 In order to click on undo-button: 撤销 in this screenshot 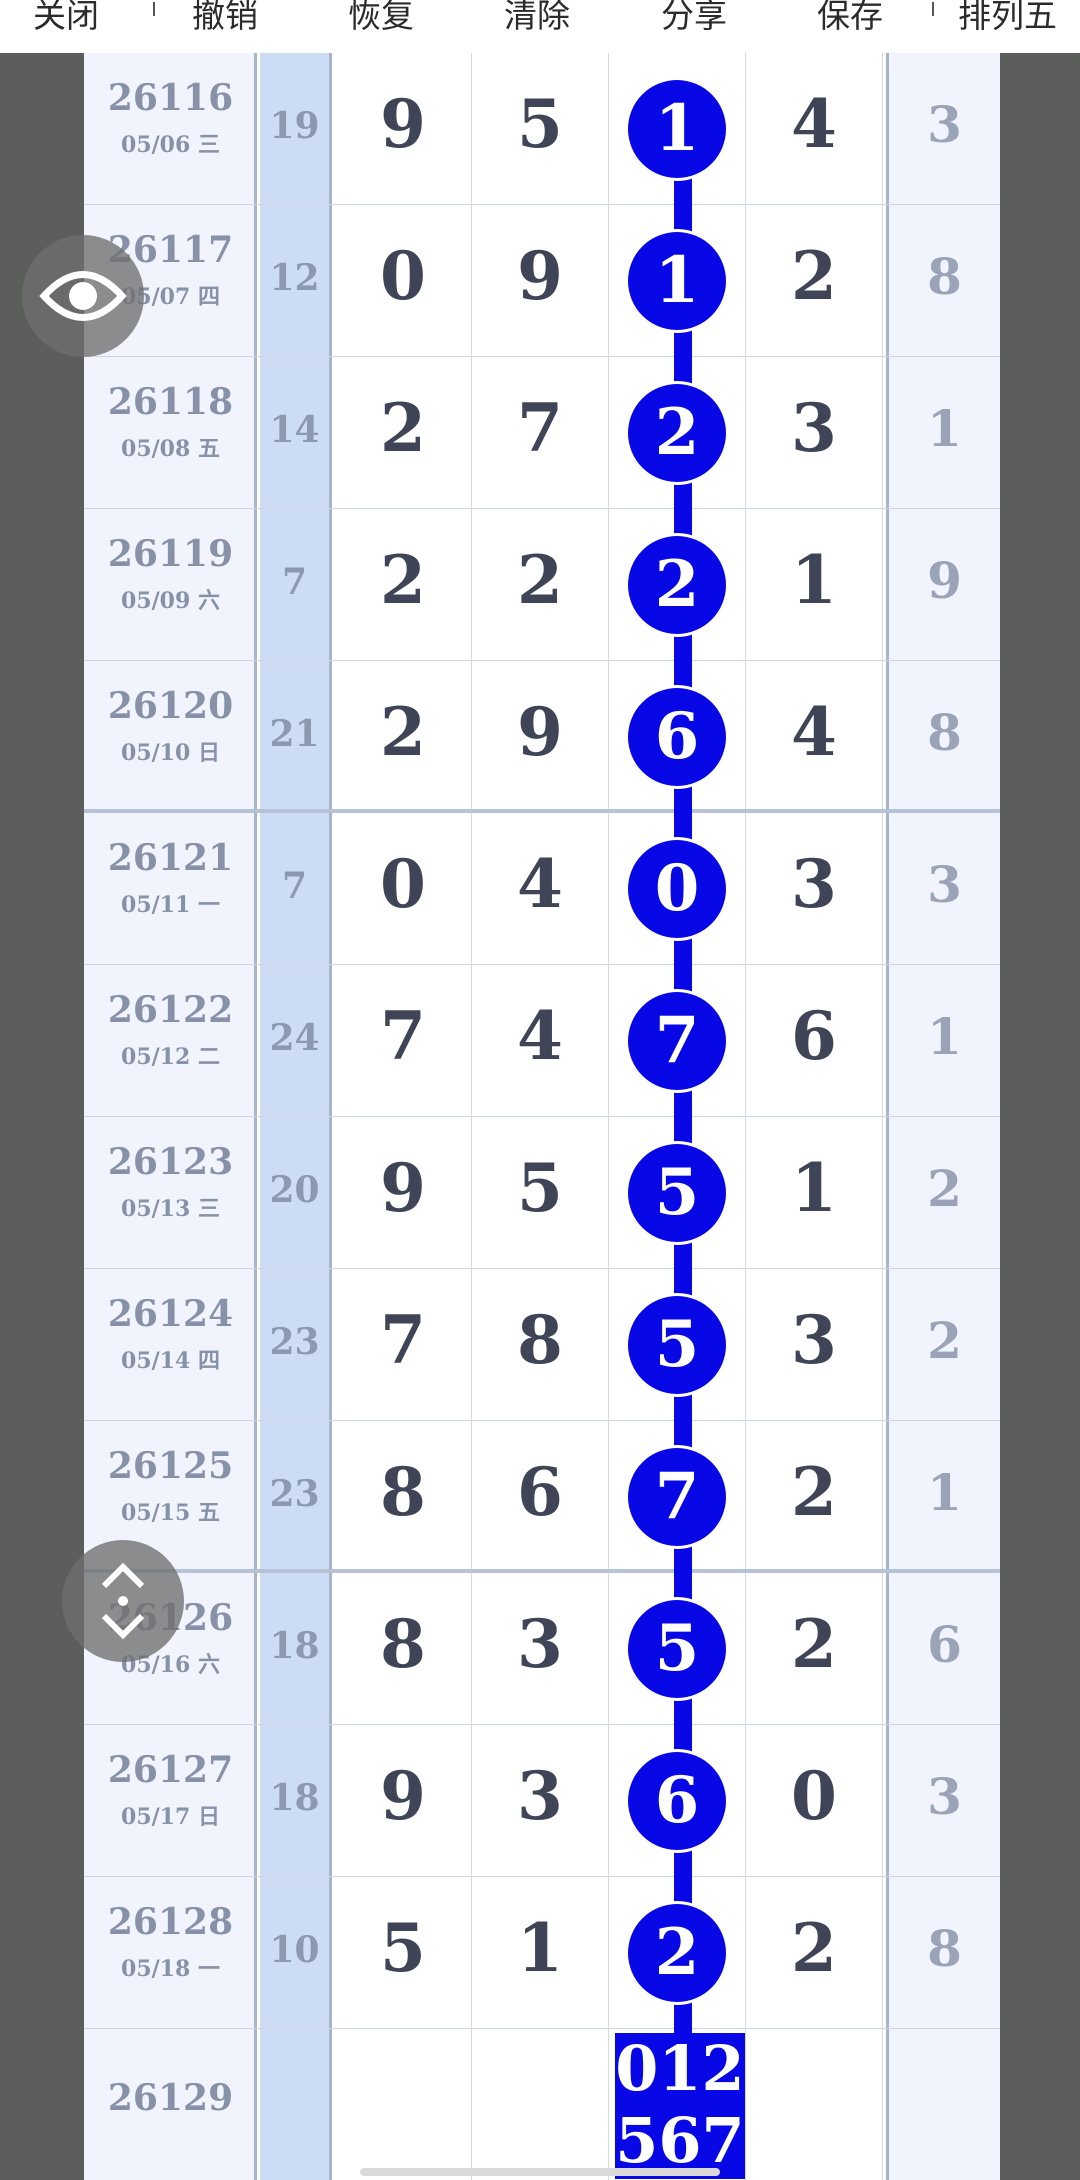, I will do `click(225, 26)`.